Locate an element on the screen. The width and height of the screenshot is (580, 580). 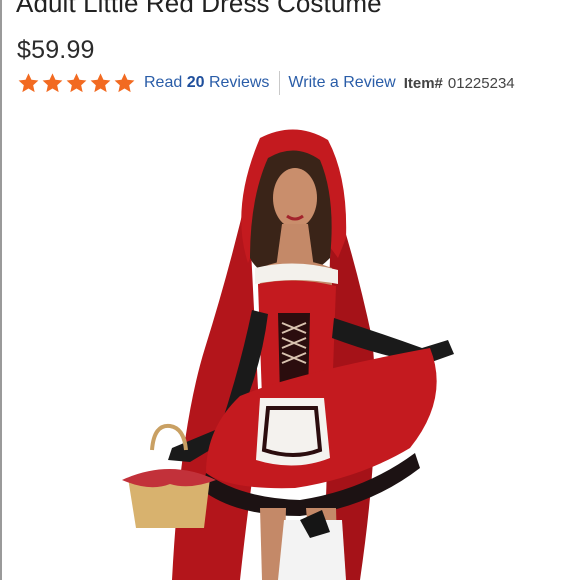
link-divider is located at coordinates (280, 83).